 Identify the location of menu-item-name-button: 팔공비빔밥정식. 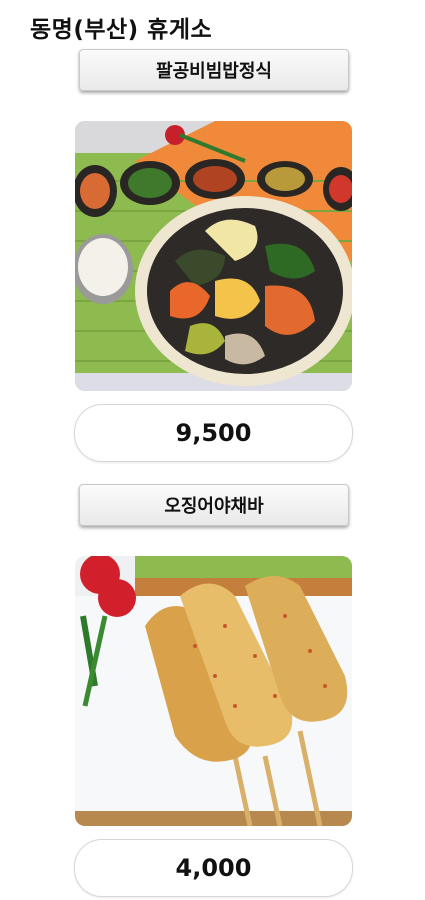
(214, 70).